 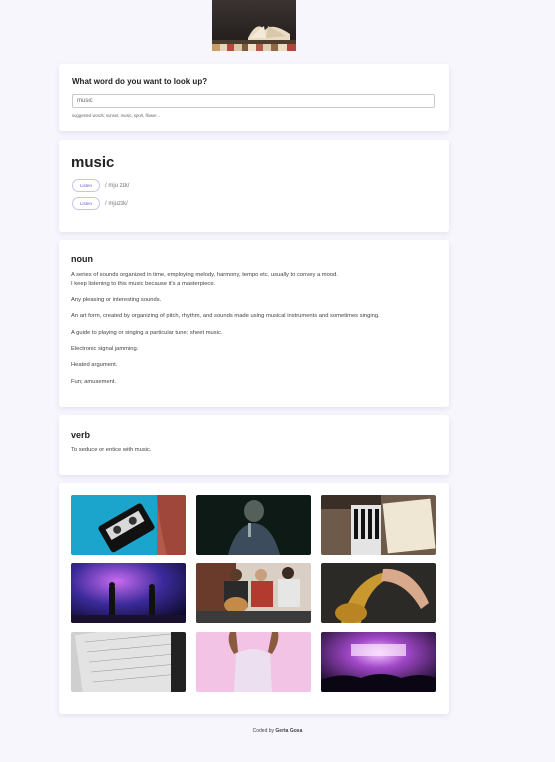 What do you see at coordinates (128, 525) in the screenshot?
I see `photo-cassette` at bounding box center [128, 525].